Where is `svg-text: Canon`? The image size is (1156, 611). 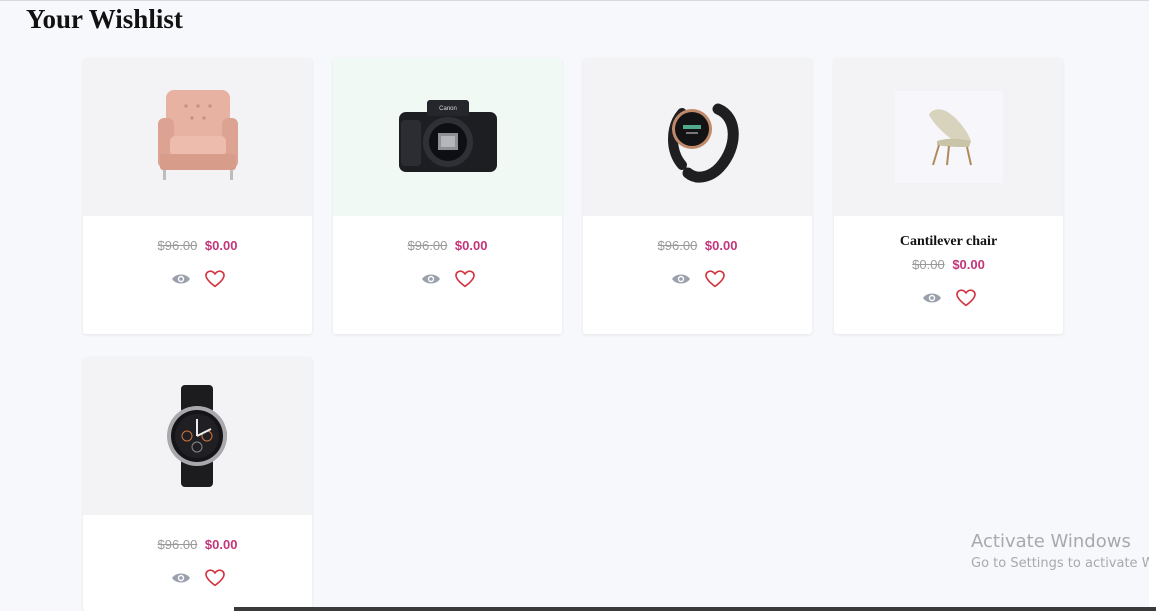
svg-text: Canon is located at coordinates (448, 109).